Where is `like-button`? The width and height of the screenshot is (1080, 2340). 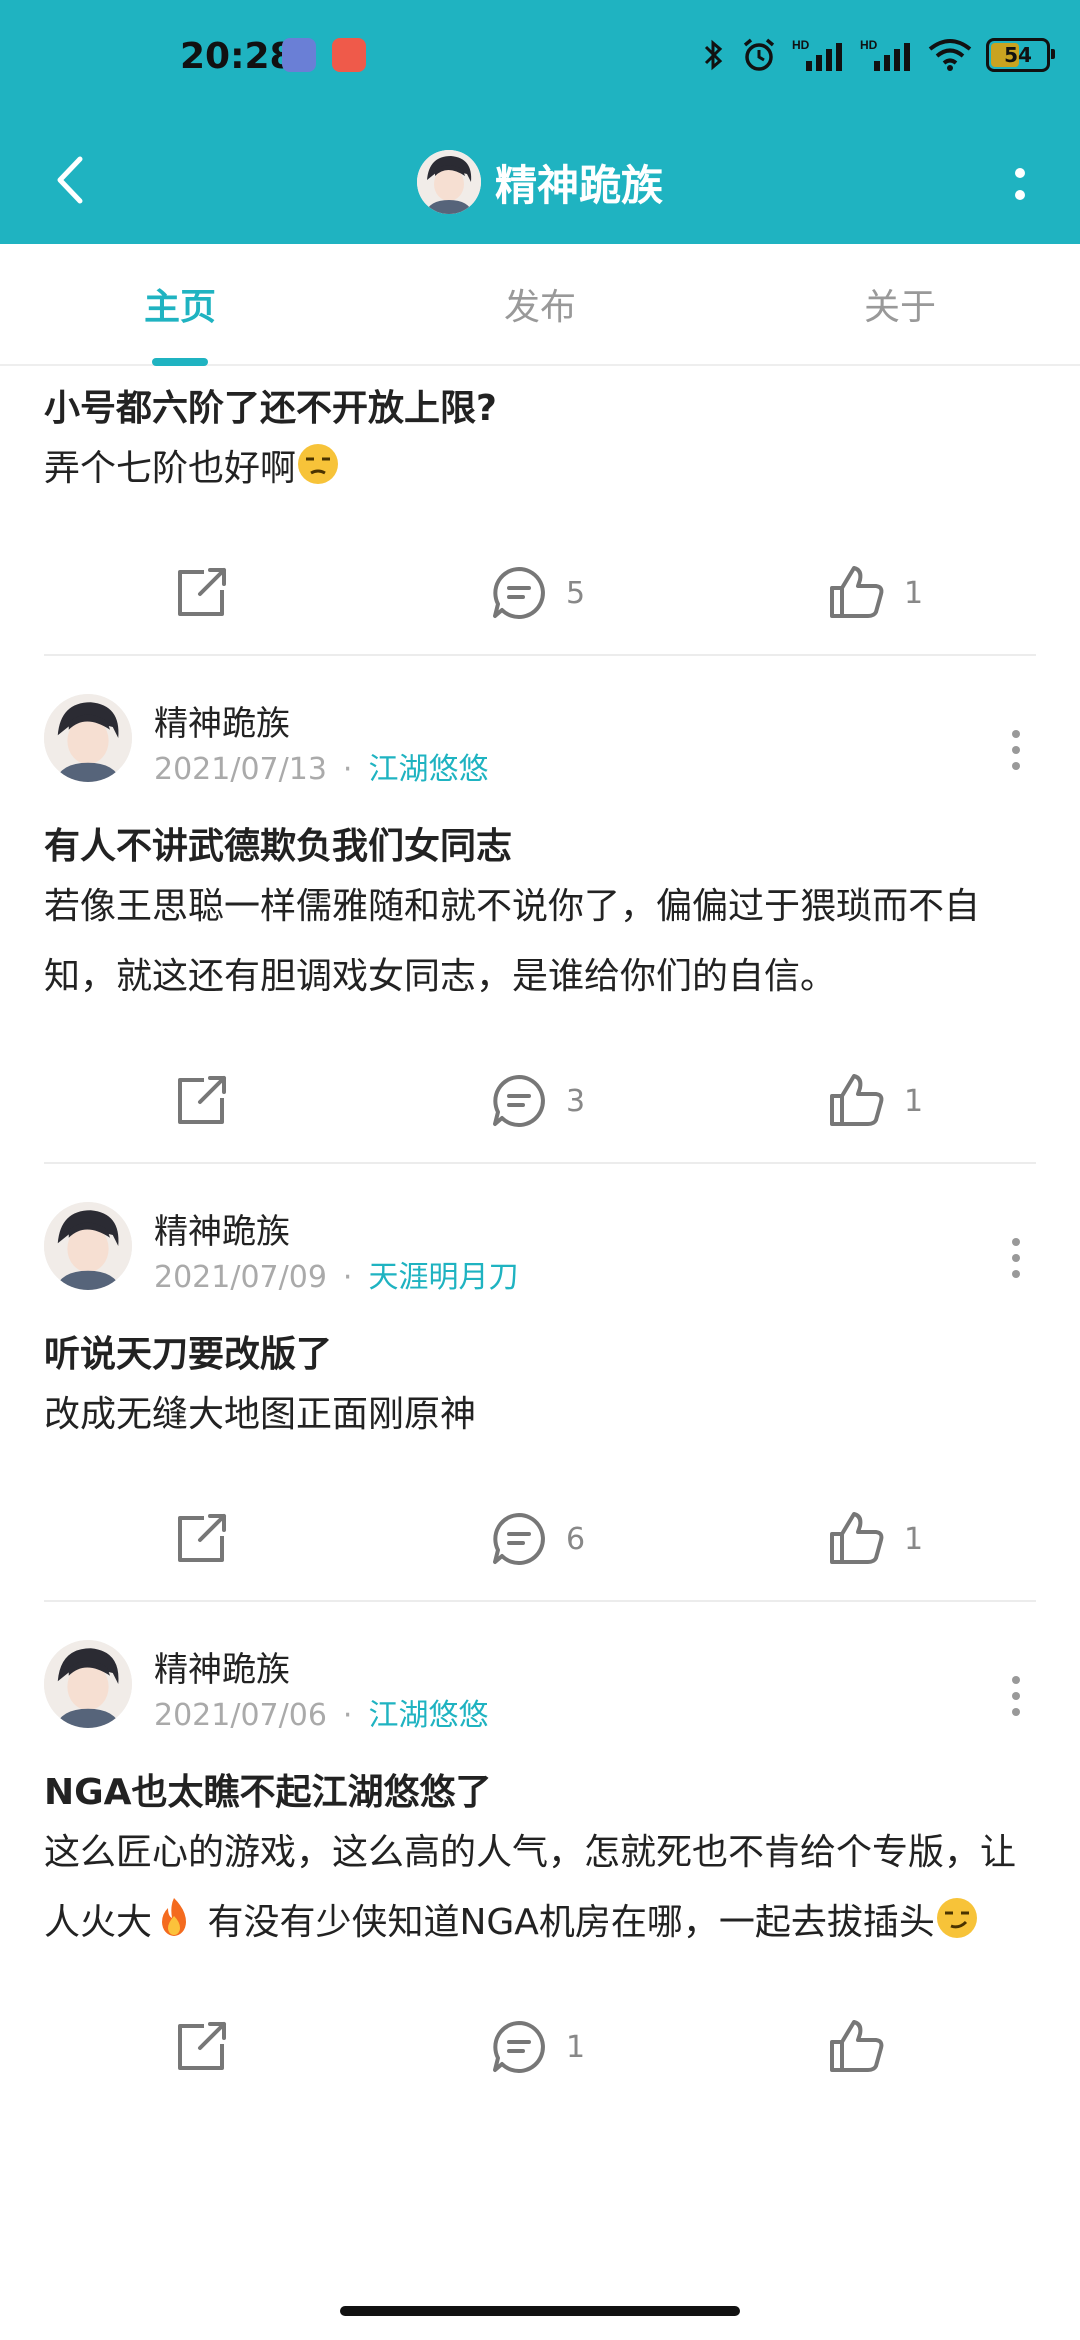
like-button is located at coordinates (866, 2047).